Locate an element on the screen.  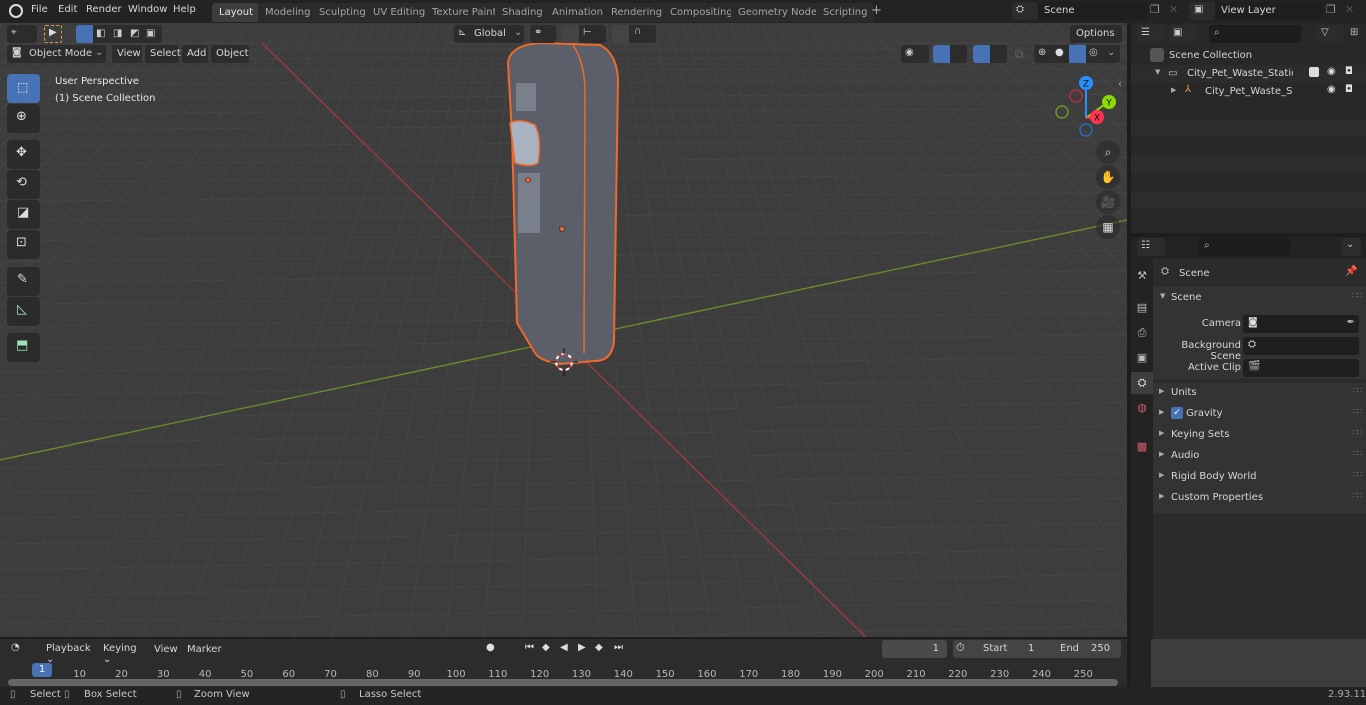
copy-scene-icon: ❐ is located at coordinates (1155, 9).